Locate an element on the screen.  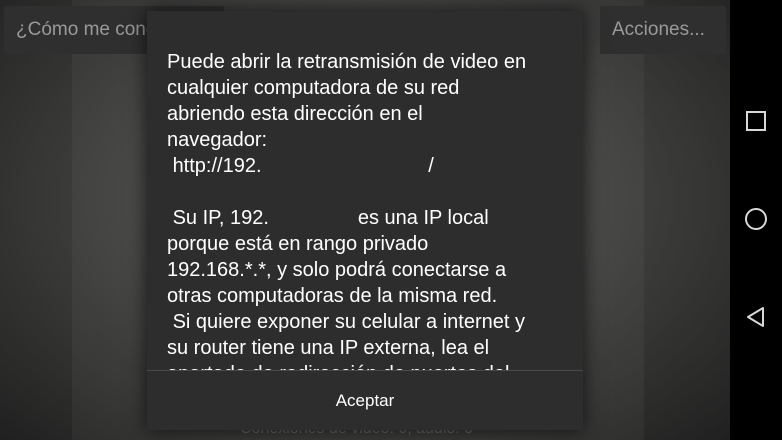
dialog-footer: Aceptar is located at coordinates (365, 400).